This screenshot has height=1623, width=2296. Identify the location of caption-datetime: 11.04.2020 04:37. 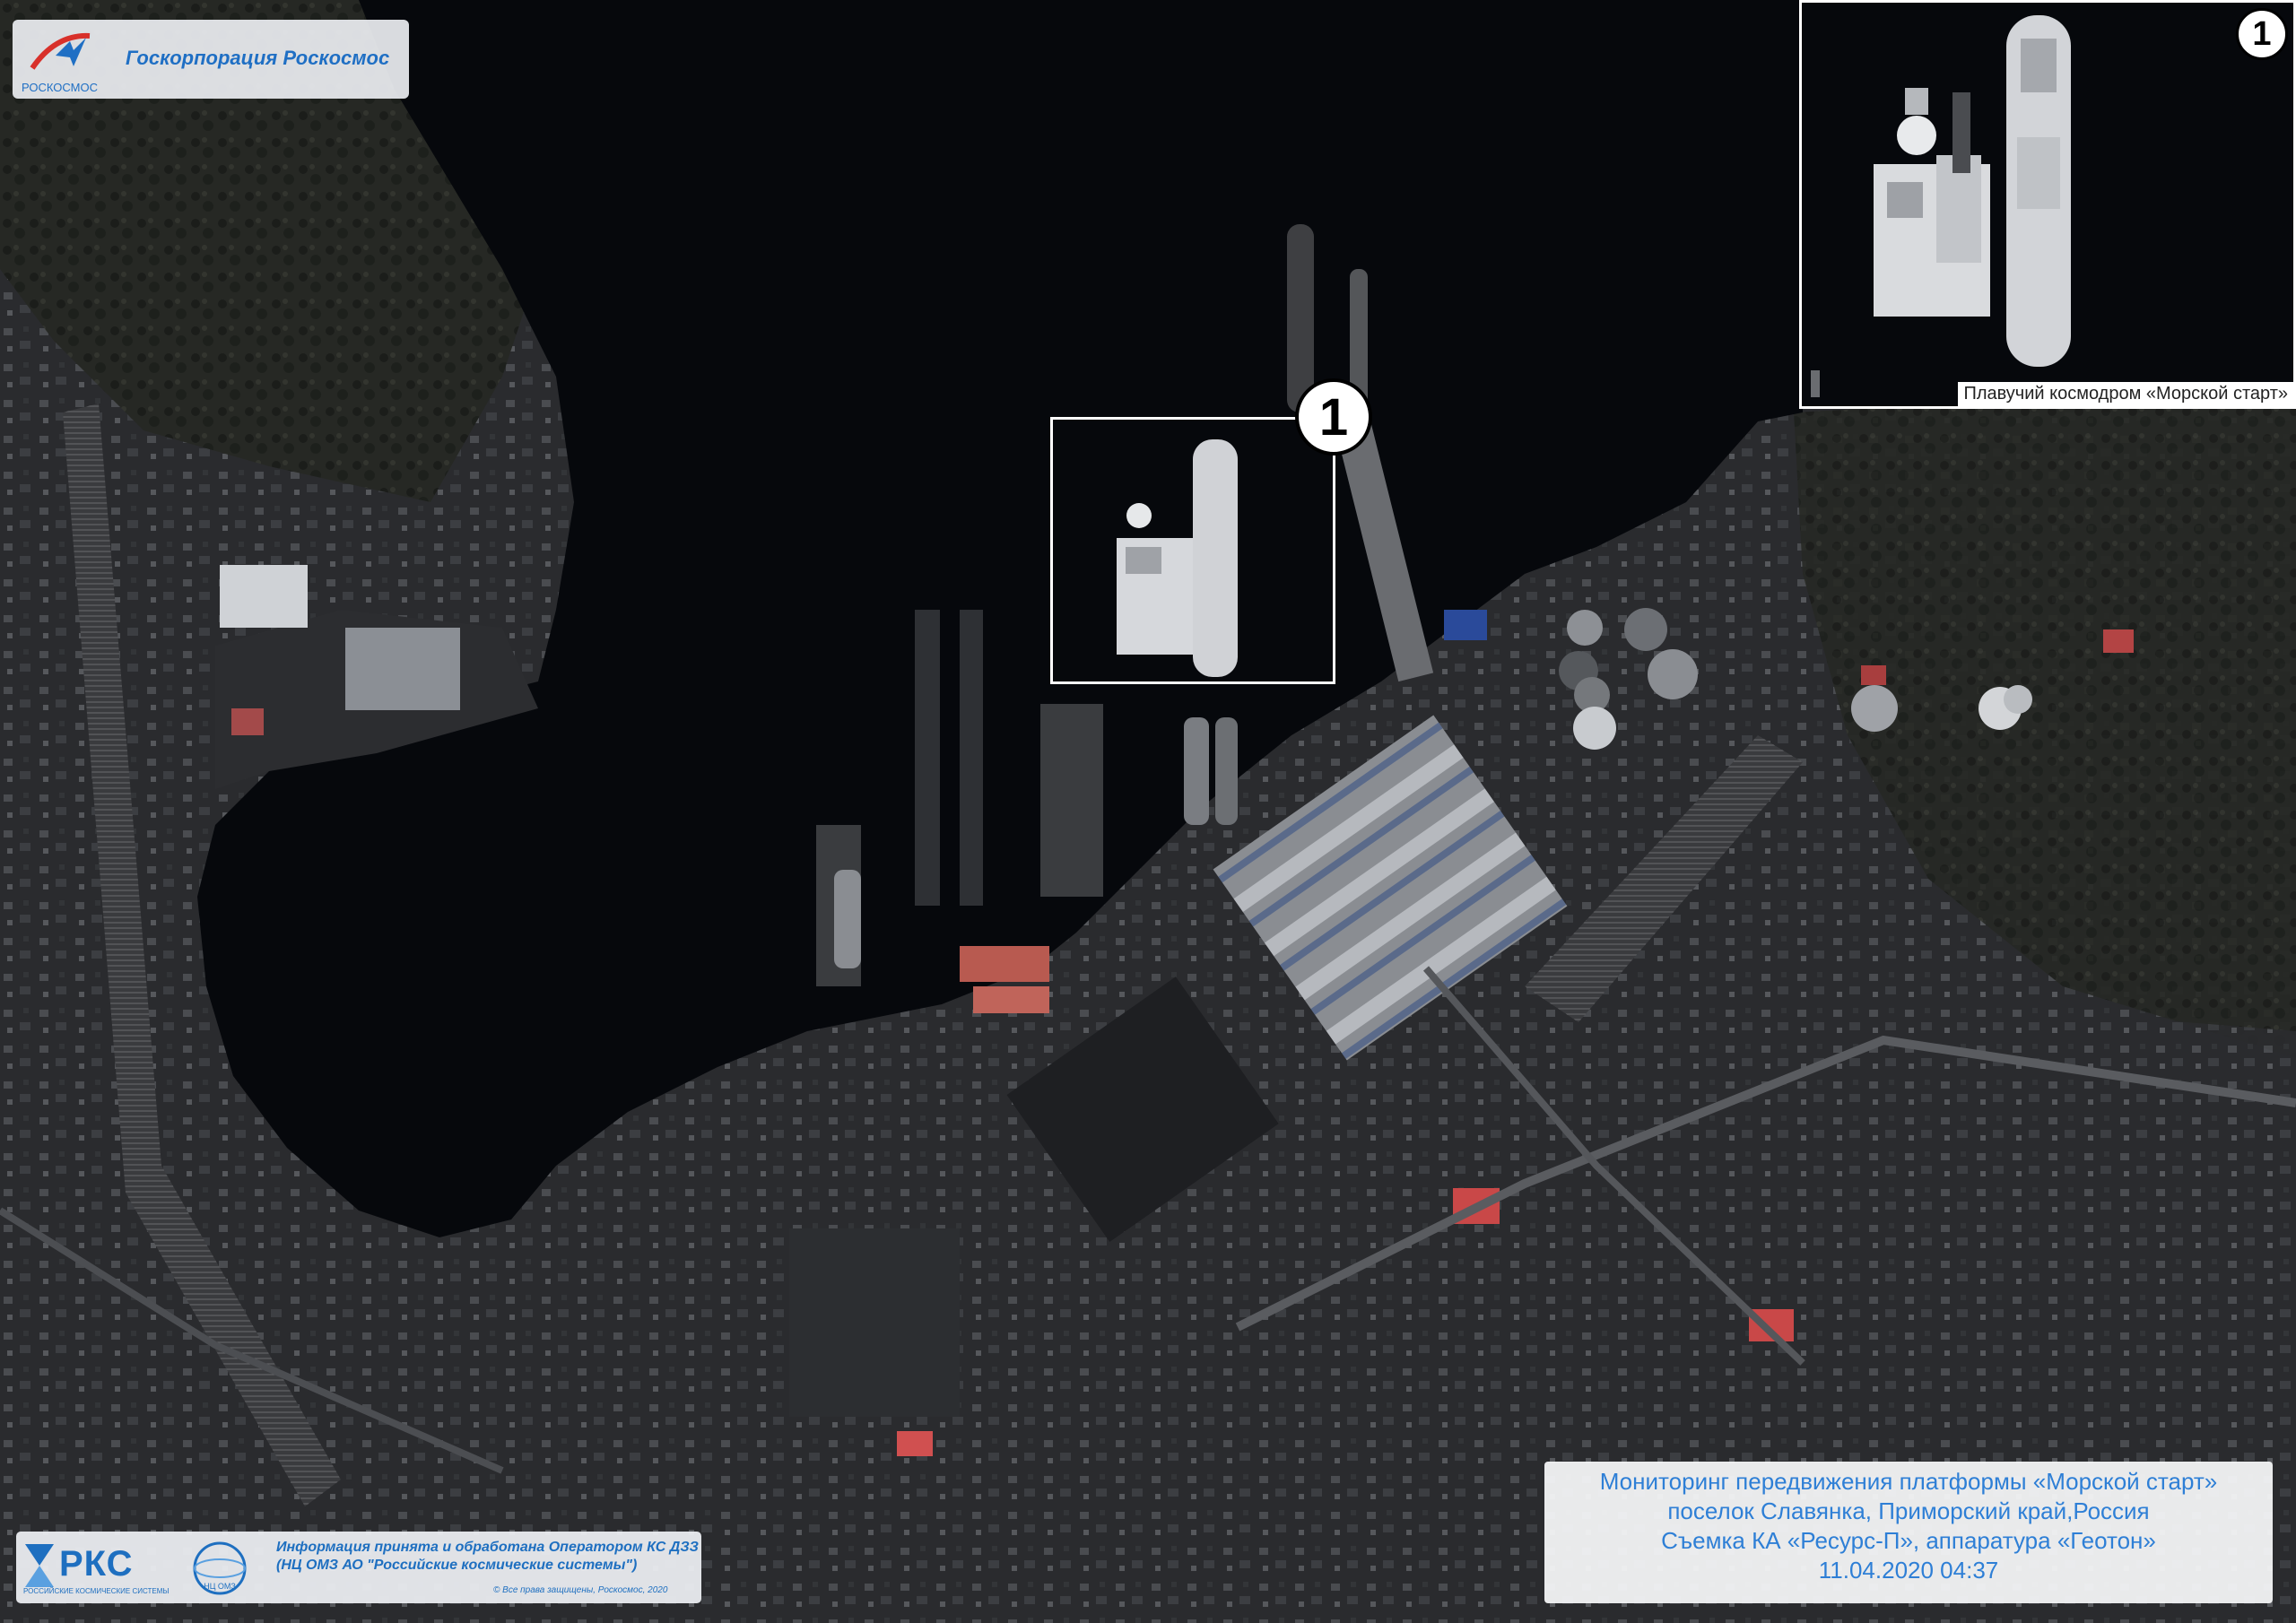
(1908, 1570).